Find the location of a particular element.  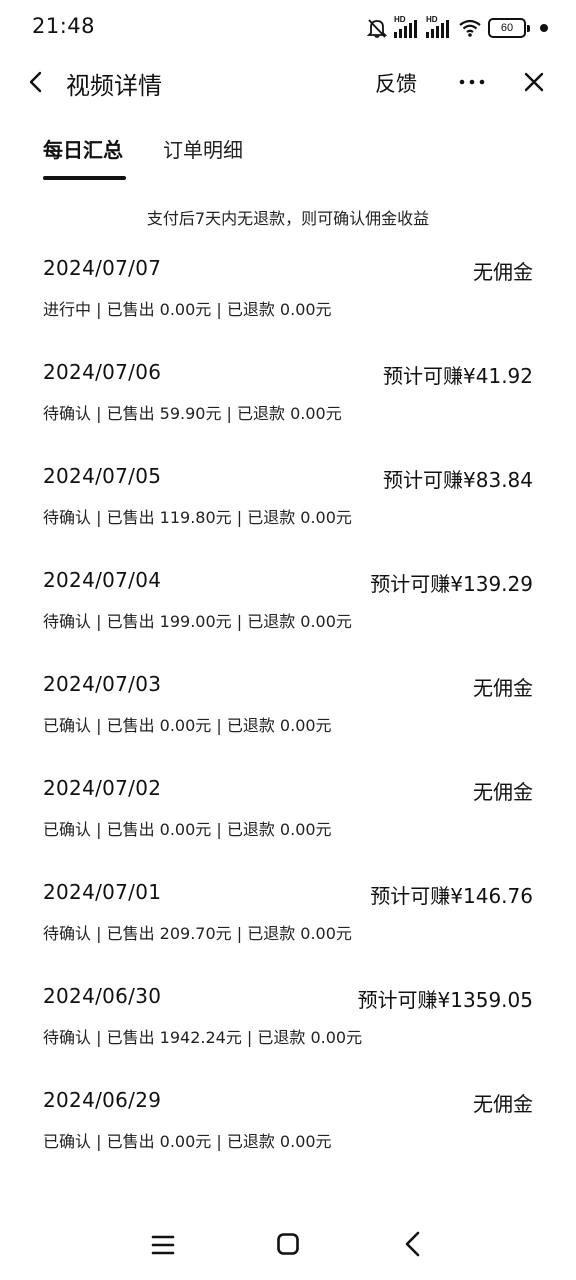

tab-daily-summary: 每日汇总 is located at coordinates (83, 148).